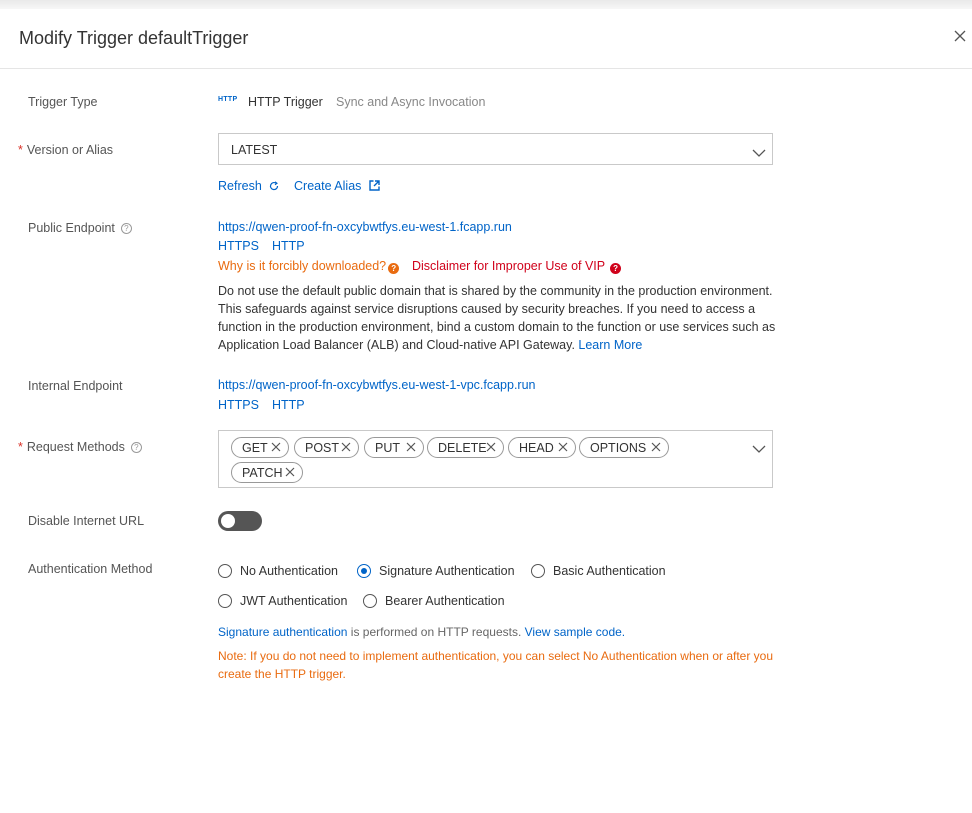 Image resolution: width=972 pixels, height=813 pixels. Describe the element at coordinates (71, 228) in the screenshot. I see `public-endpoint-text: Public Endpoint` at that location.